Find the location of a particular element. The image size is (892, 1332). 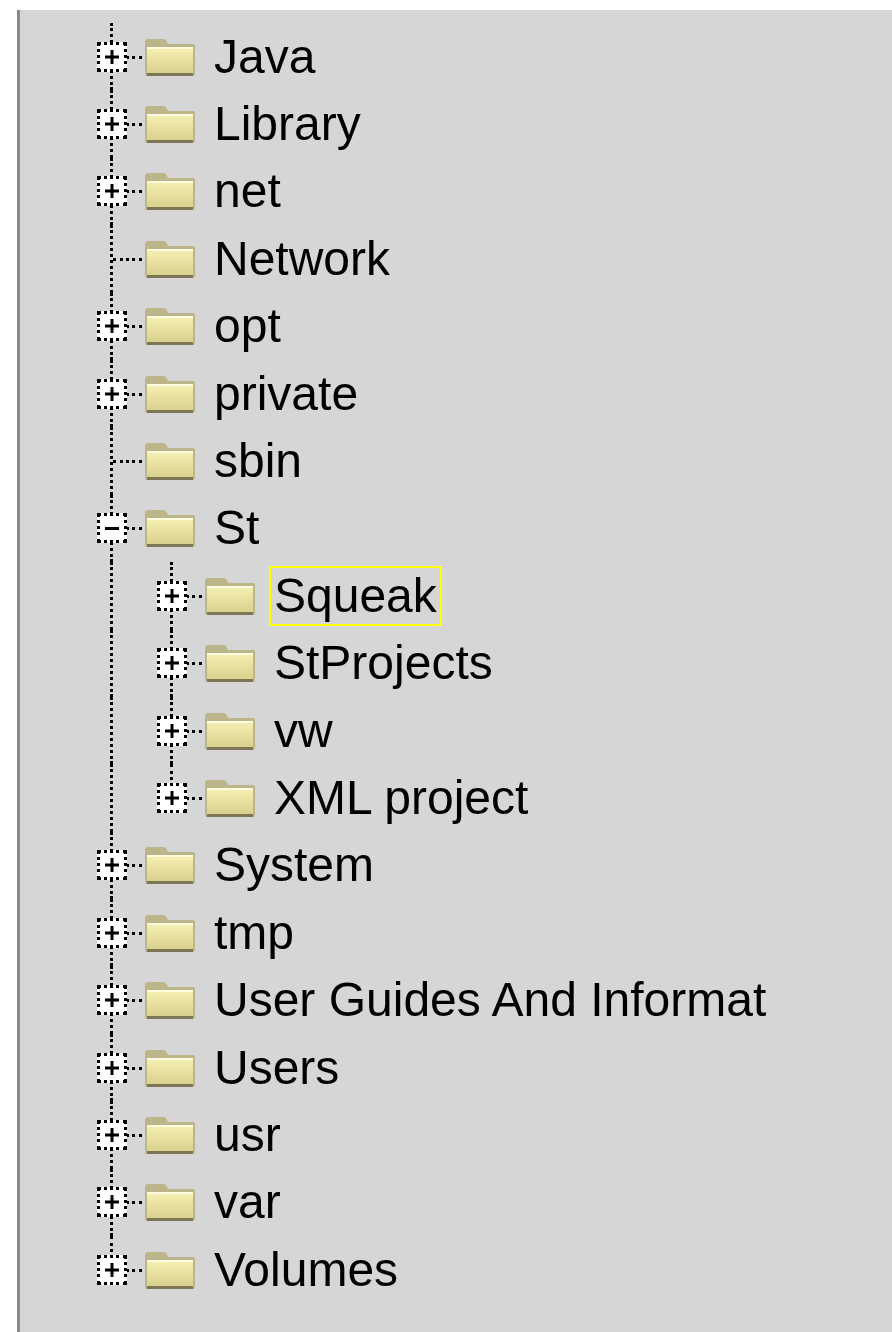

folder-name: private is located at coordinates (286, 393).